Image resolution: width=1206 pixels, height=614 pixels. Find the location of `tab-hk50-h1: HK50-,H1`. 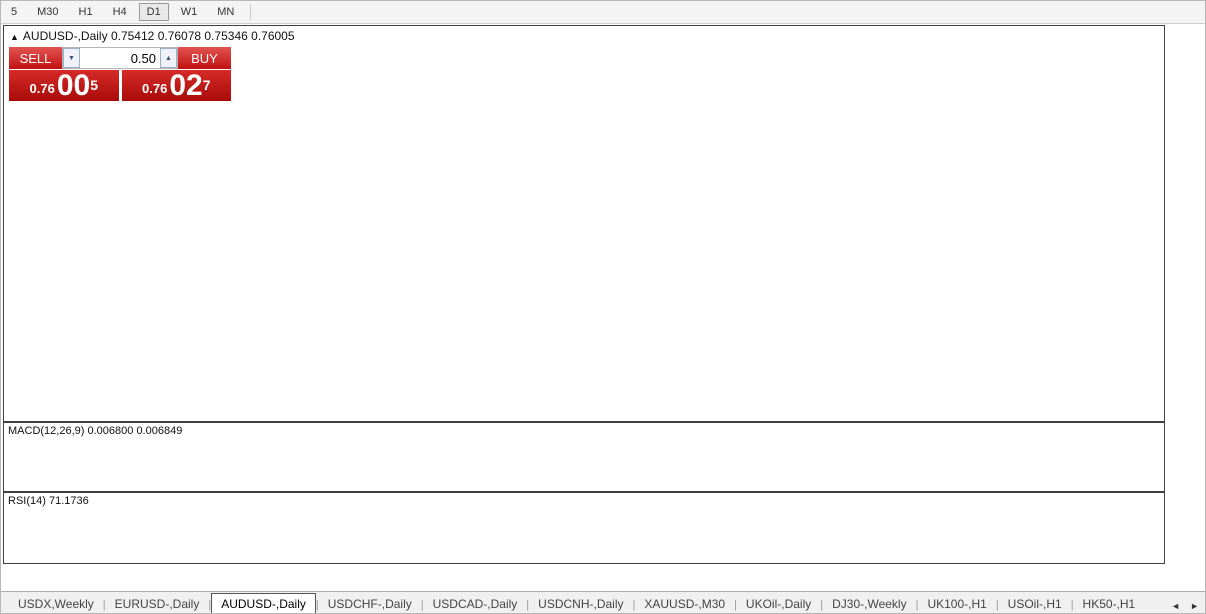

tab-hk50-h1: HK50-,H1 is located at coordinates (1109, 603).